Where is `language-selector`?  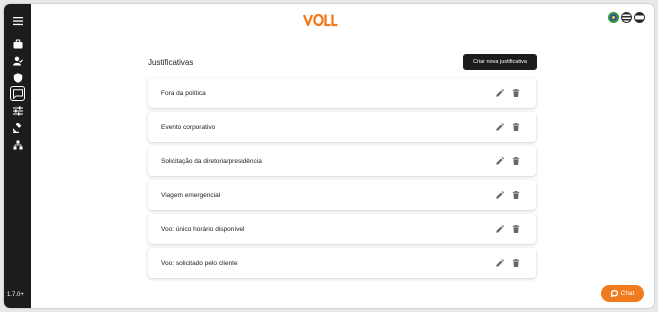 language-selector is located at coordinates (626, 17).